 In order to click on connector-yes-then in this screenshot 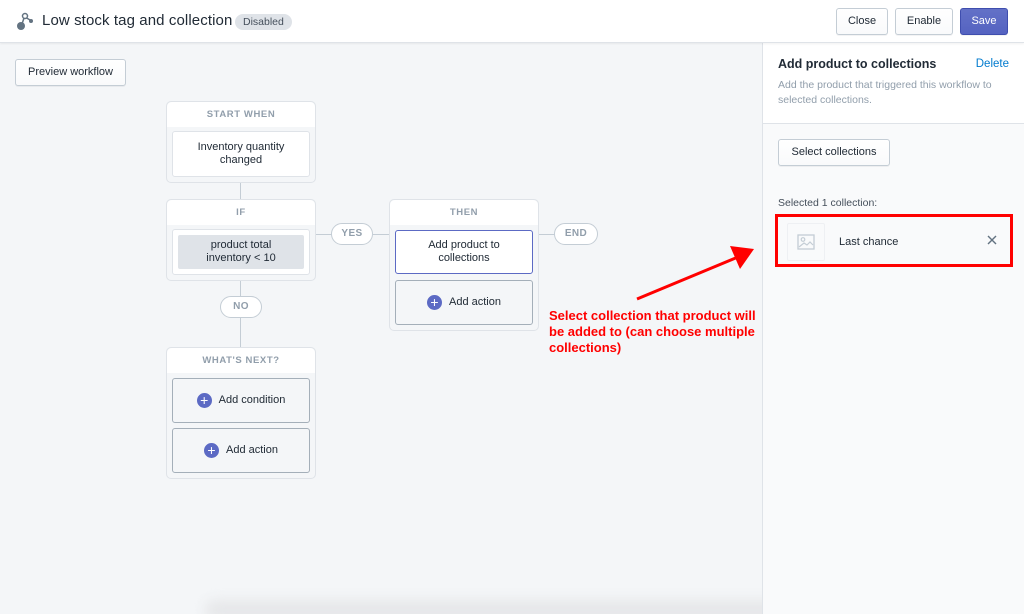, I will do `click(381, 234)`.